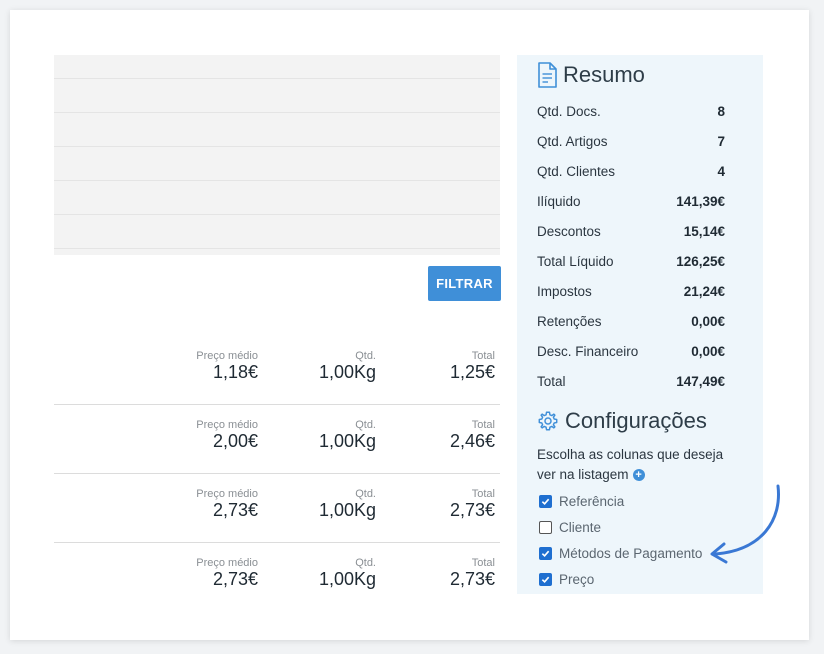 This screenshot has width=824, height=654. I want to click on avg-price-cell: Preço médio 1,18€, so click(227, 366).